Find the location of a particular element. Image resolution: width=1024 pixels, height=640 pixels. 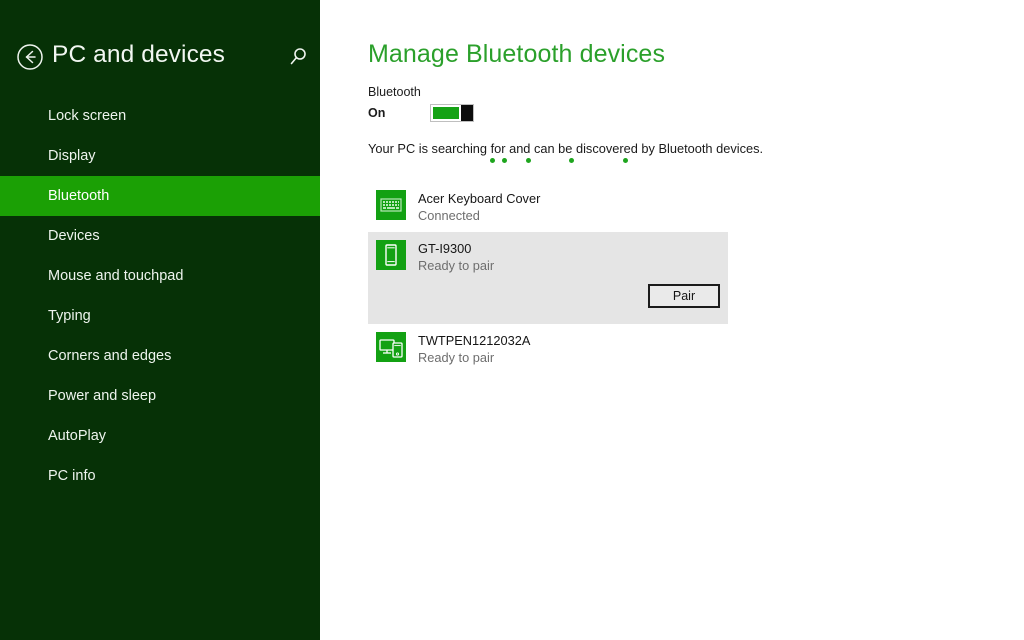

sidebar-item-label: Corners and edges is located at coordinates (110, 356).